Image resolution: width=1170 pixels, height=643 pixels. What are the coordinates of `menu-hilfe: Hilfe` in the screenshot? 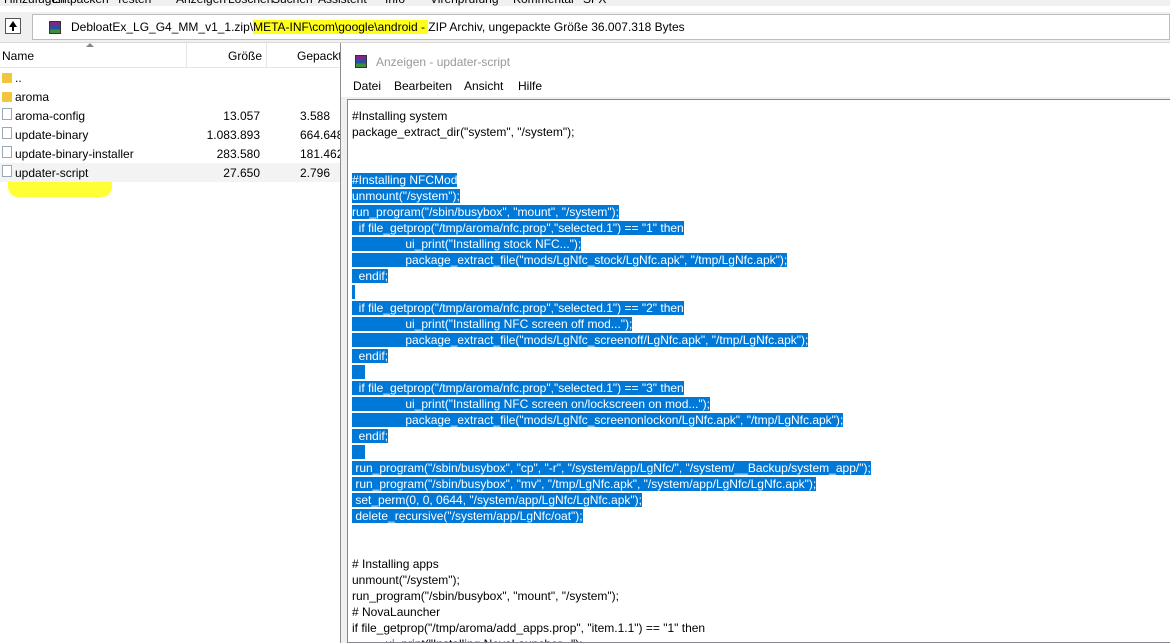 It's located at (530, 86).